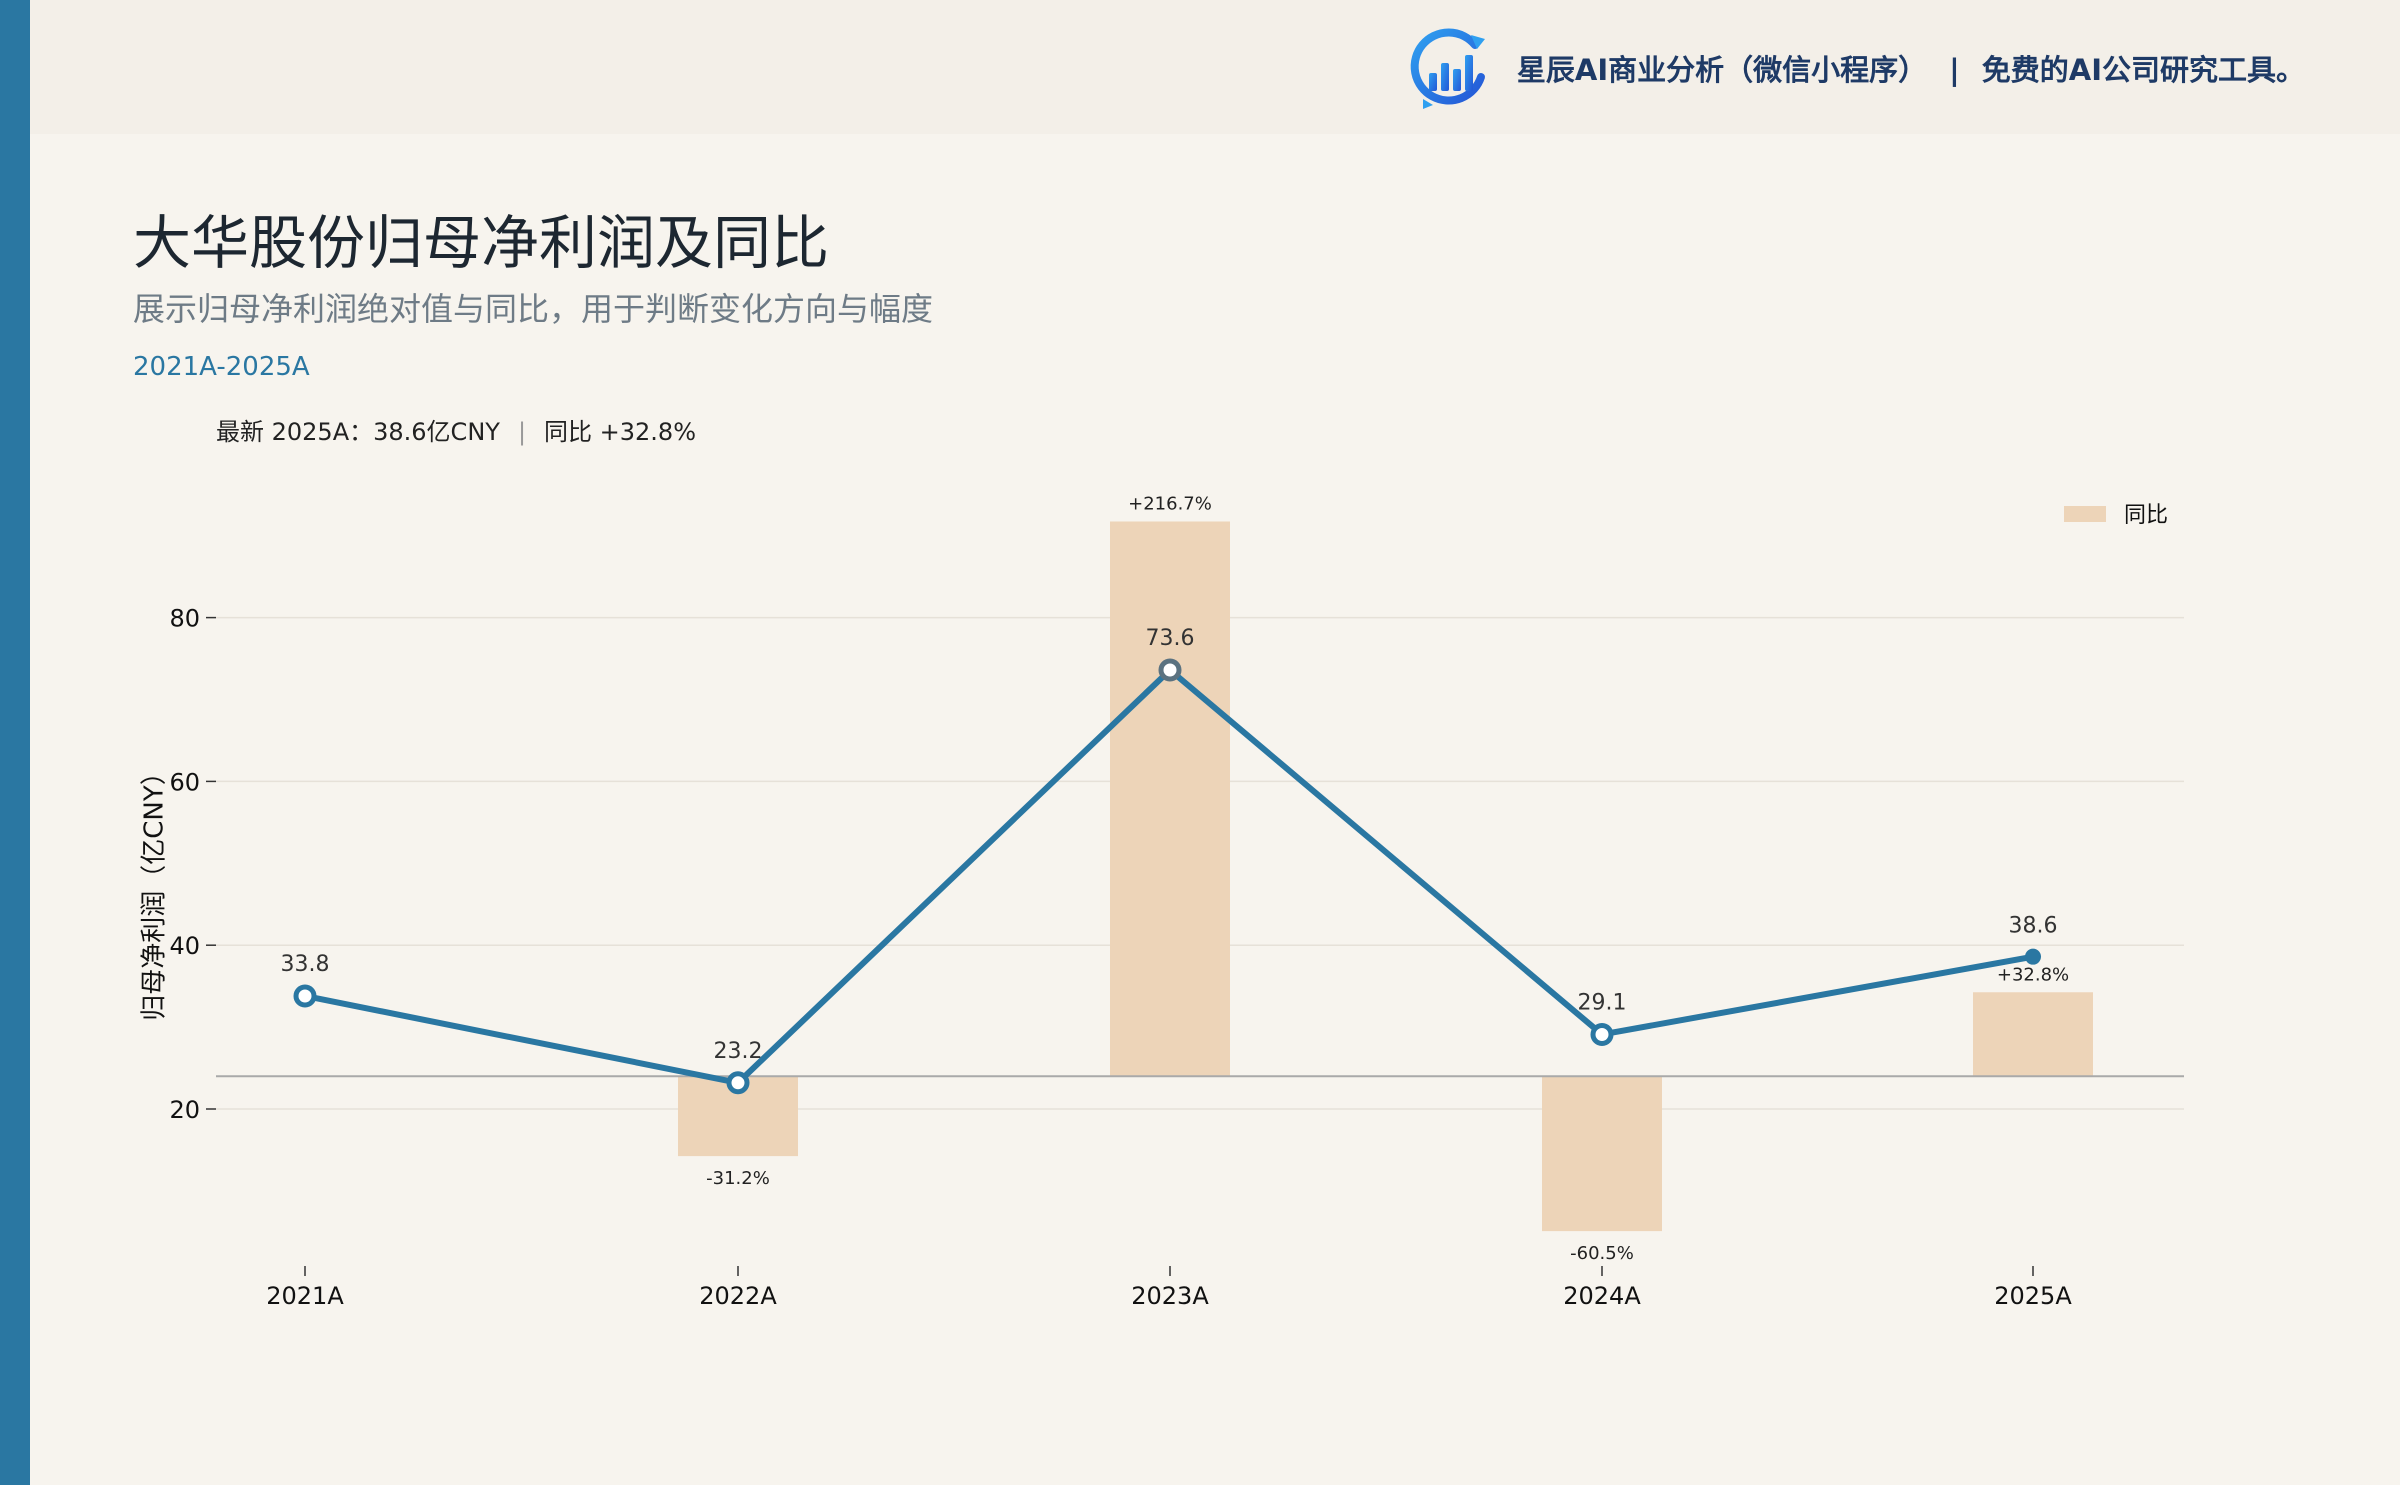 The width and height of the screenshot is (2400, 1485). What do you see at coordinates (184, 946) in the screenshot?
I see `y-tick-label: 40` at bounding box center [184, 946].